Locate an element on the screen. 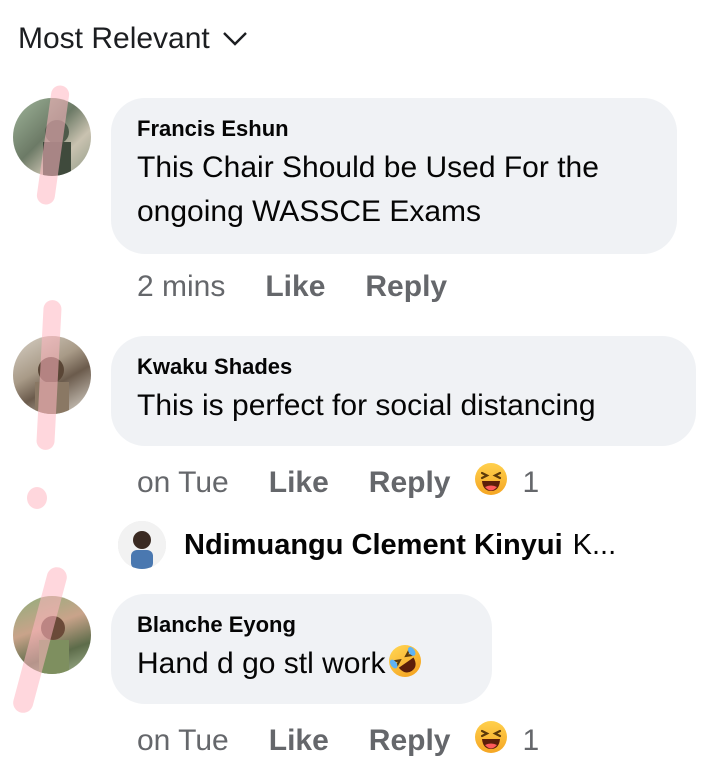 This screenshot has height=762, width=720. reply-author: Ndimuangu Clement Kinyui is located at coordinates (373, 545).